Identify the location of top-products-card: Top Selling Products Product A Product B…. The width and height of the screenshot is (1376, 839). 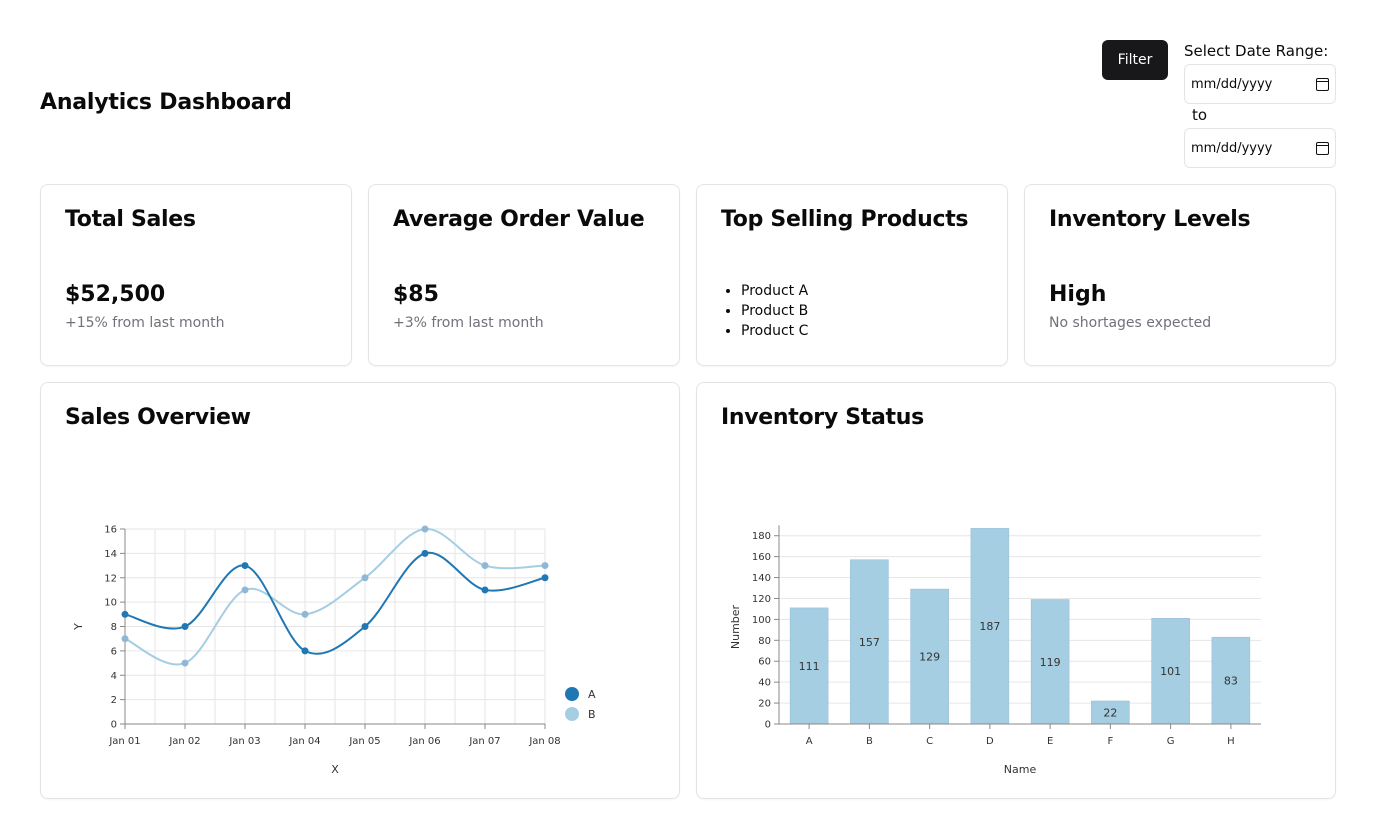
(852, 275).